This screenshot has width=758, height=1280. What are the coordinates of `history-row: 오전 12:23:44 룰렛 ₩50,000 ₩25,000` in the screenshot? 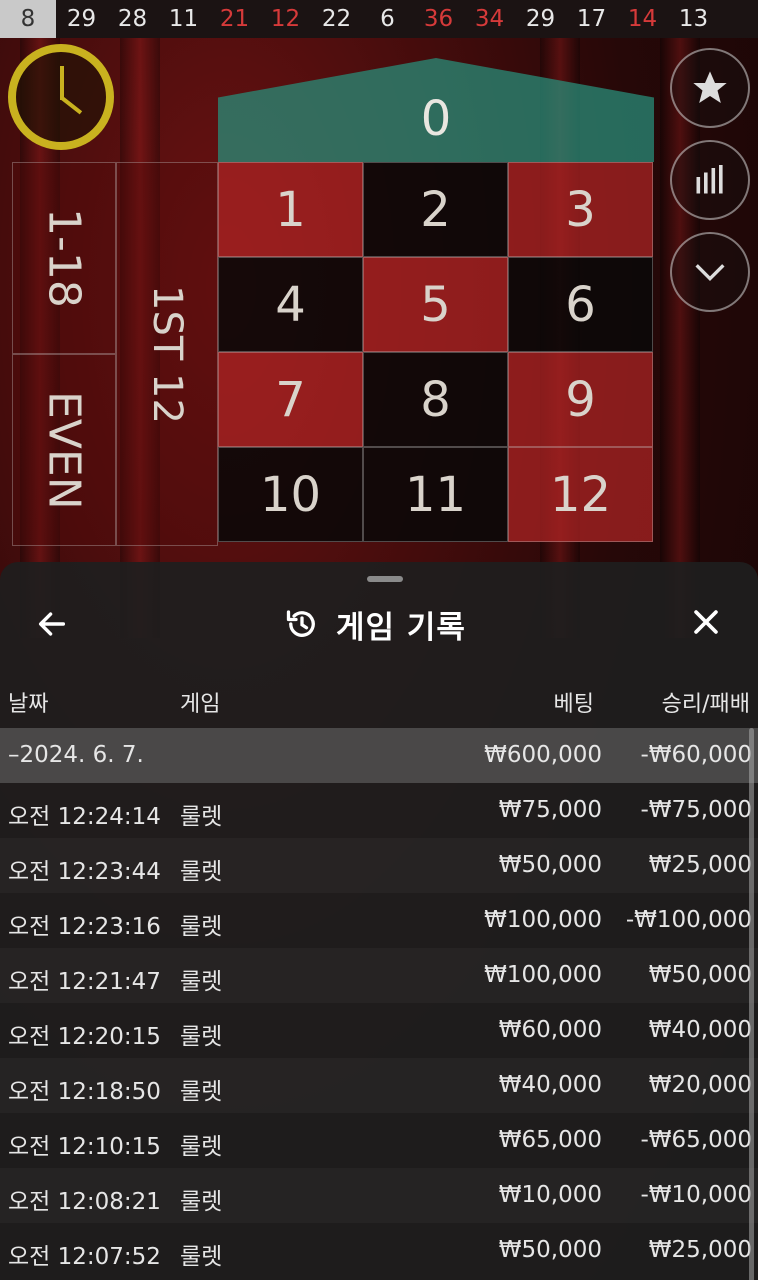 It's located at (379, 865).